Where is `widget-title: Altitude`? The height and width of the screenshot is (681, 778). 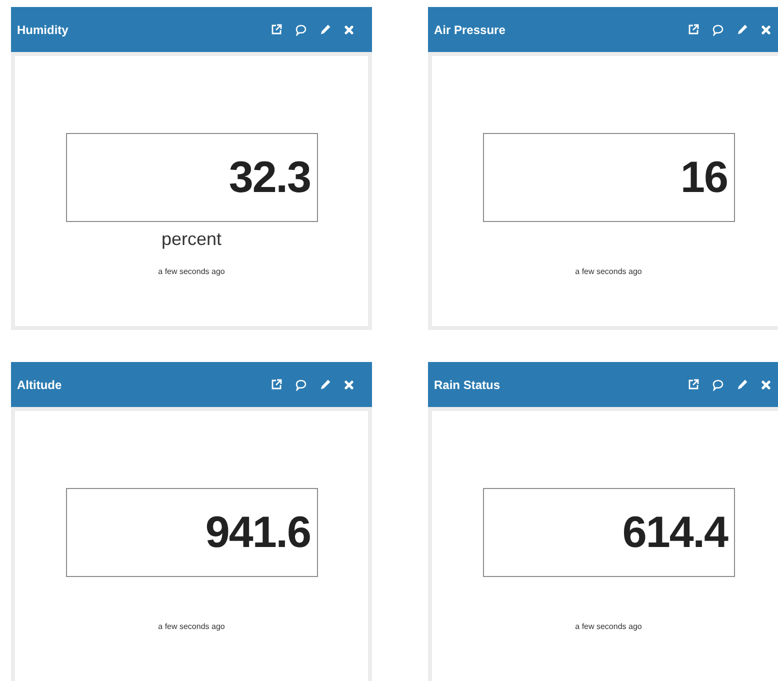
widget-title: Altitude is located at coordinates (39, 385).